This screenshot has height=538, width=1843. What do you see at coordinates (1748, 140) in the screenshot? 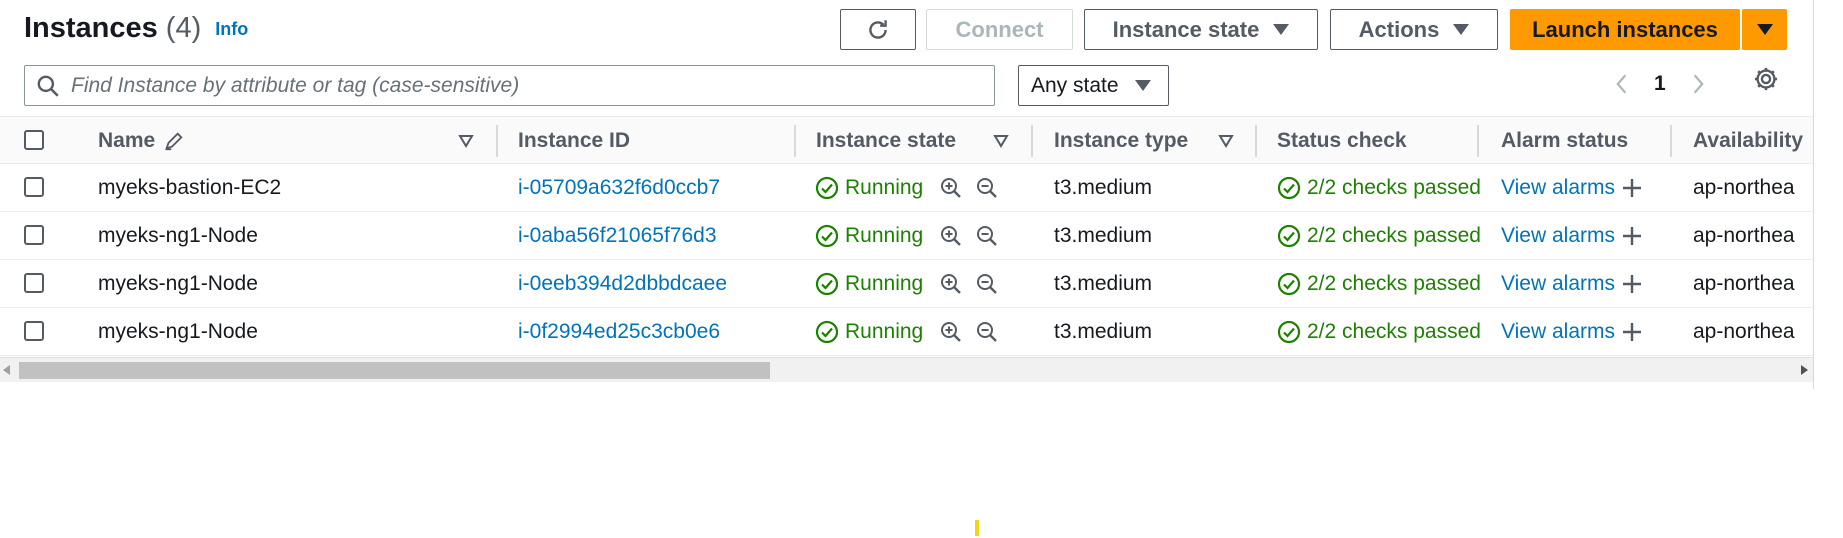
I see `column-header-availability: Availability` at bounding box center [1748, 140].